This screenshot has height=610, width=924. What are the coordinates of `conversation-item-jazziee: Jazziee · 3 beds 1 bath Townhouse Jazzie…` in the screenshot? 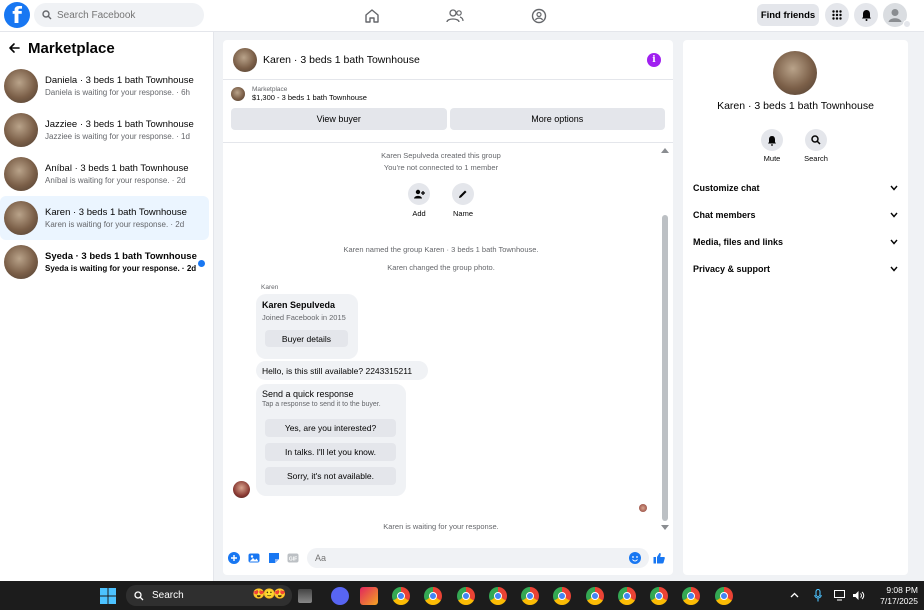 It's located at (106, 130).